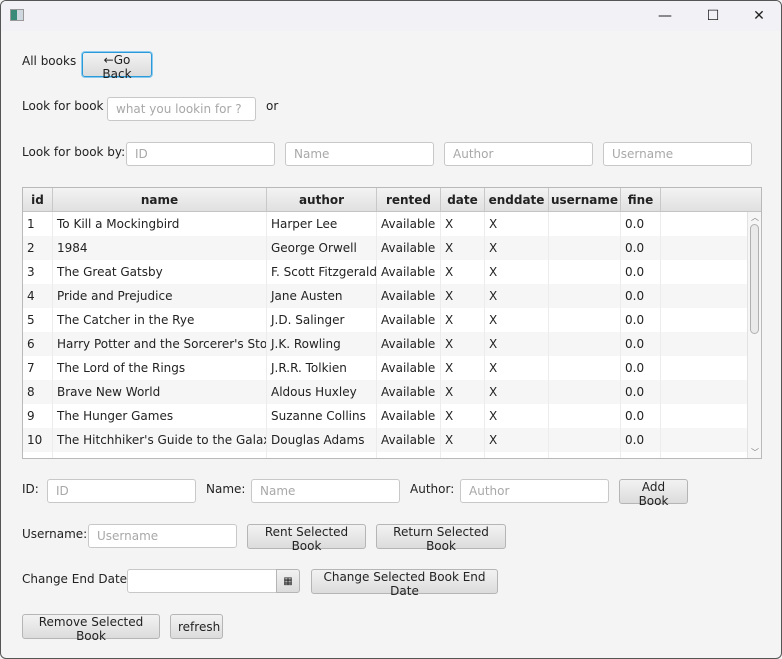 The width and height of the screenshot is (782, 659). I want to click on column-header-rented: rented, so click(409, 199).